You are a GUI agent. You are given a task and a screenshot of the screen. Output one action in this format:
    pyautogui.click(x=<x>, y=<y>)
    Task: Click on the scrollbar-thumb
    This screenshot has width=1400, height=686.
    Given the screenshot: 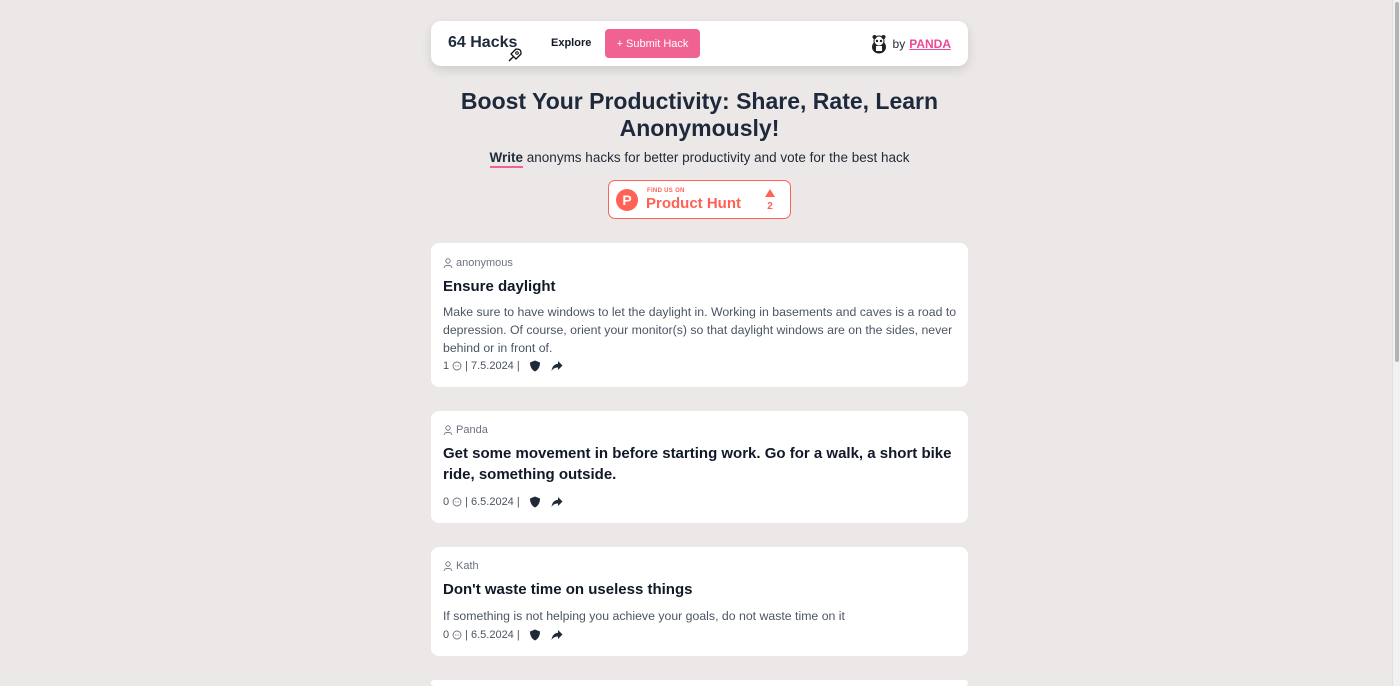 What is the action you would take?
    pyautogui.click(x=1397, y=182)
    